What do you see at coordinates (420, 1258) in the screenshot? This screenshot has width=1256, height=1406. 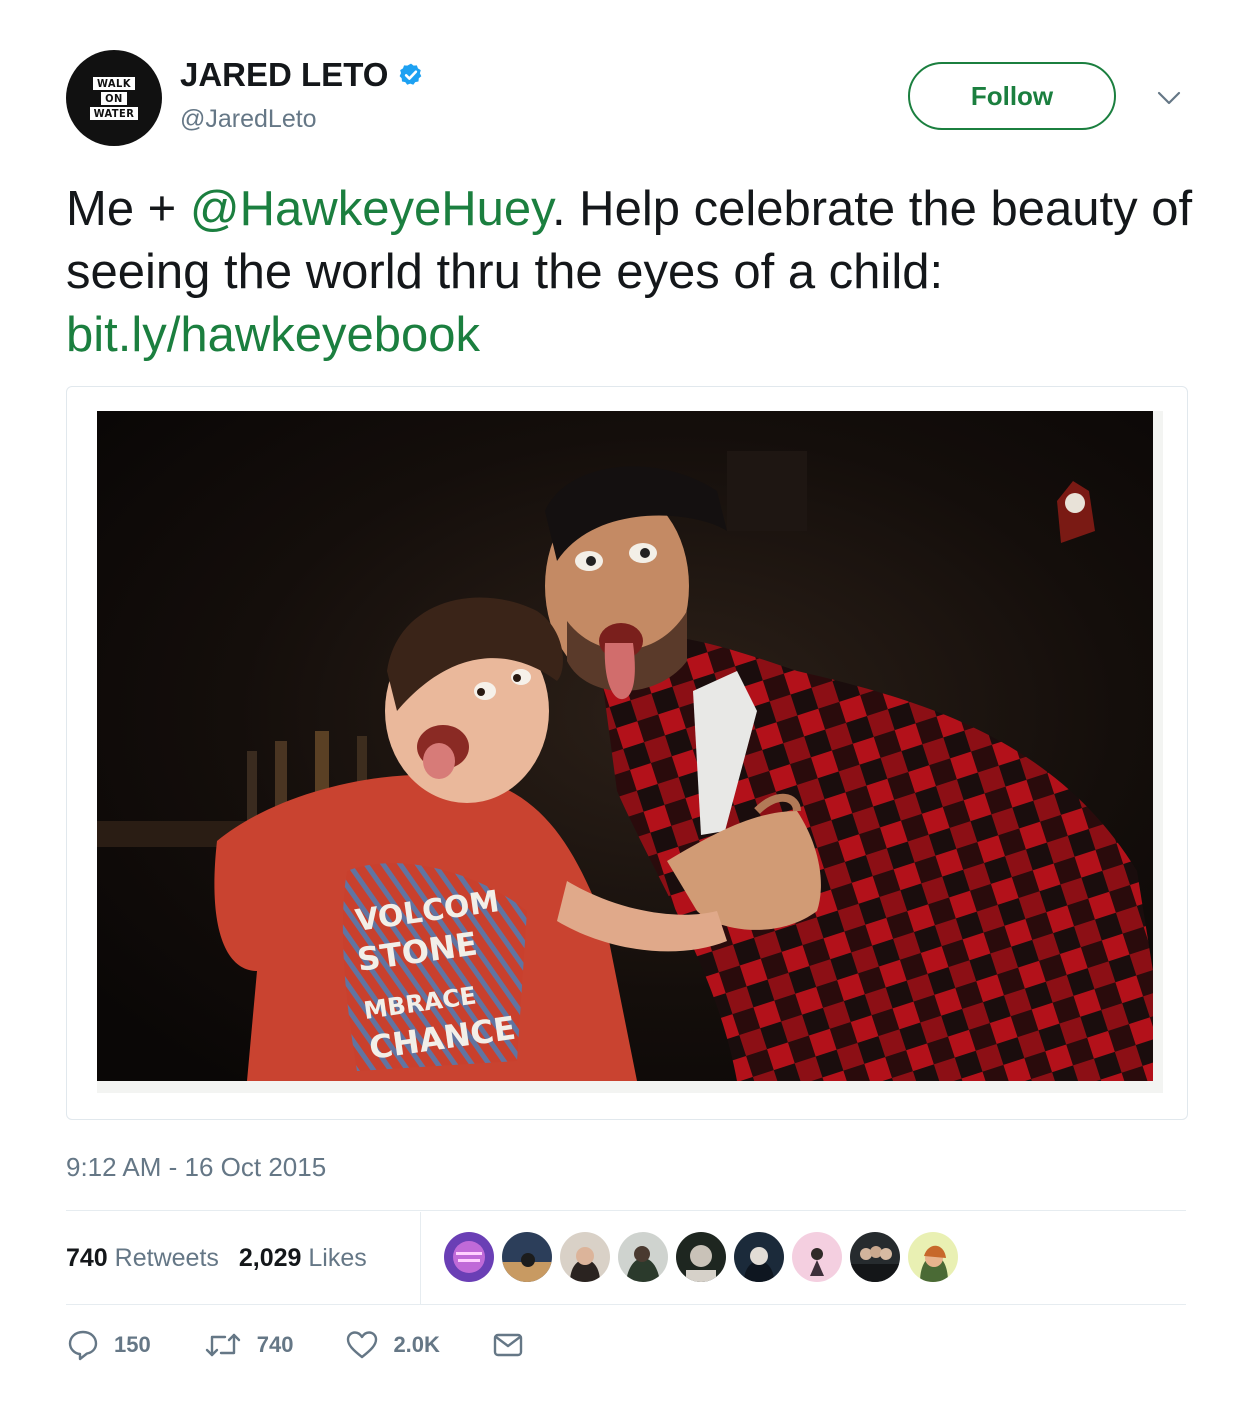 I see `stats-vertical-divider` at bounding box center [420, 1258].